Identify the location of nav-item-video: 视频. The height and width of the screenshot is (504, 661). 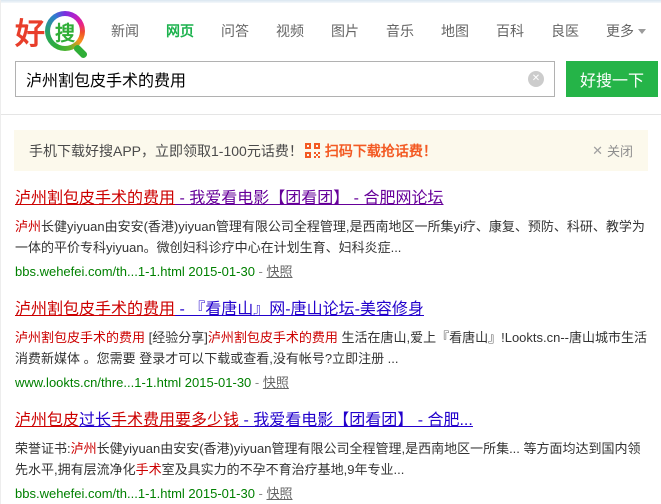
(290, 31).